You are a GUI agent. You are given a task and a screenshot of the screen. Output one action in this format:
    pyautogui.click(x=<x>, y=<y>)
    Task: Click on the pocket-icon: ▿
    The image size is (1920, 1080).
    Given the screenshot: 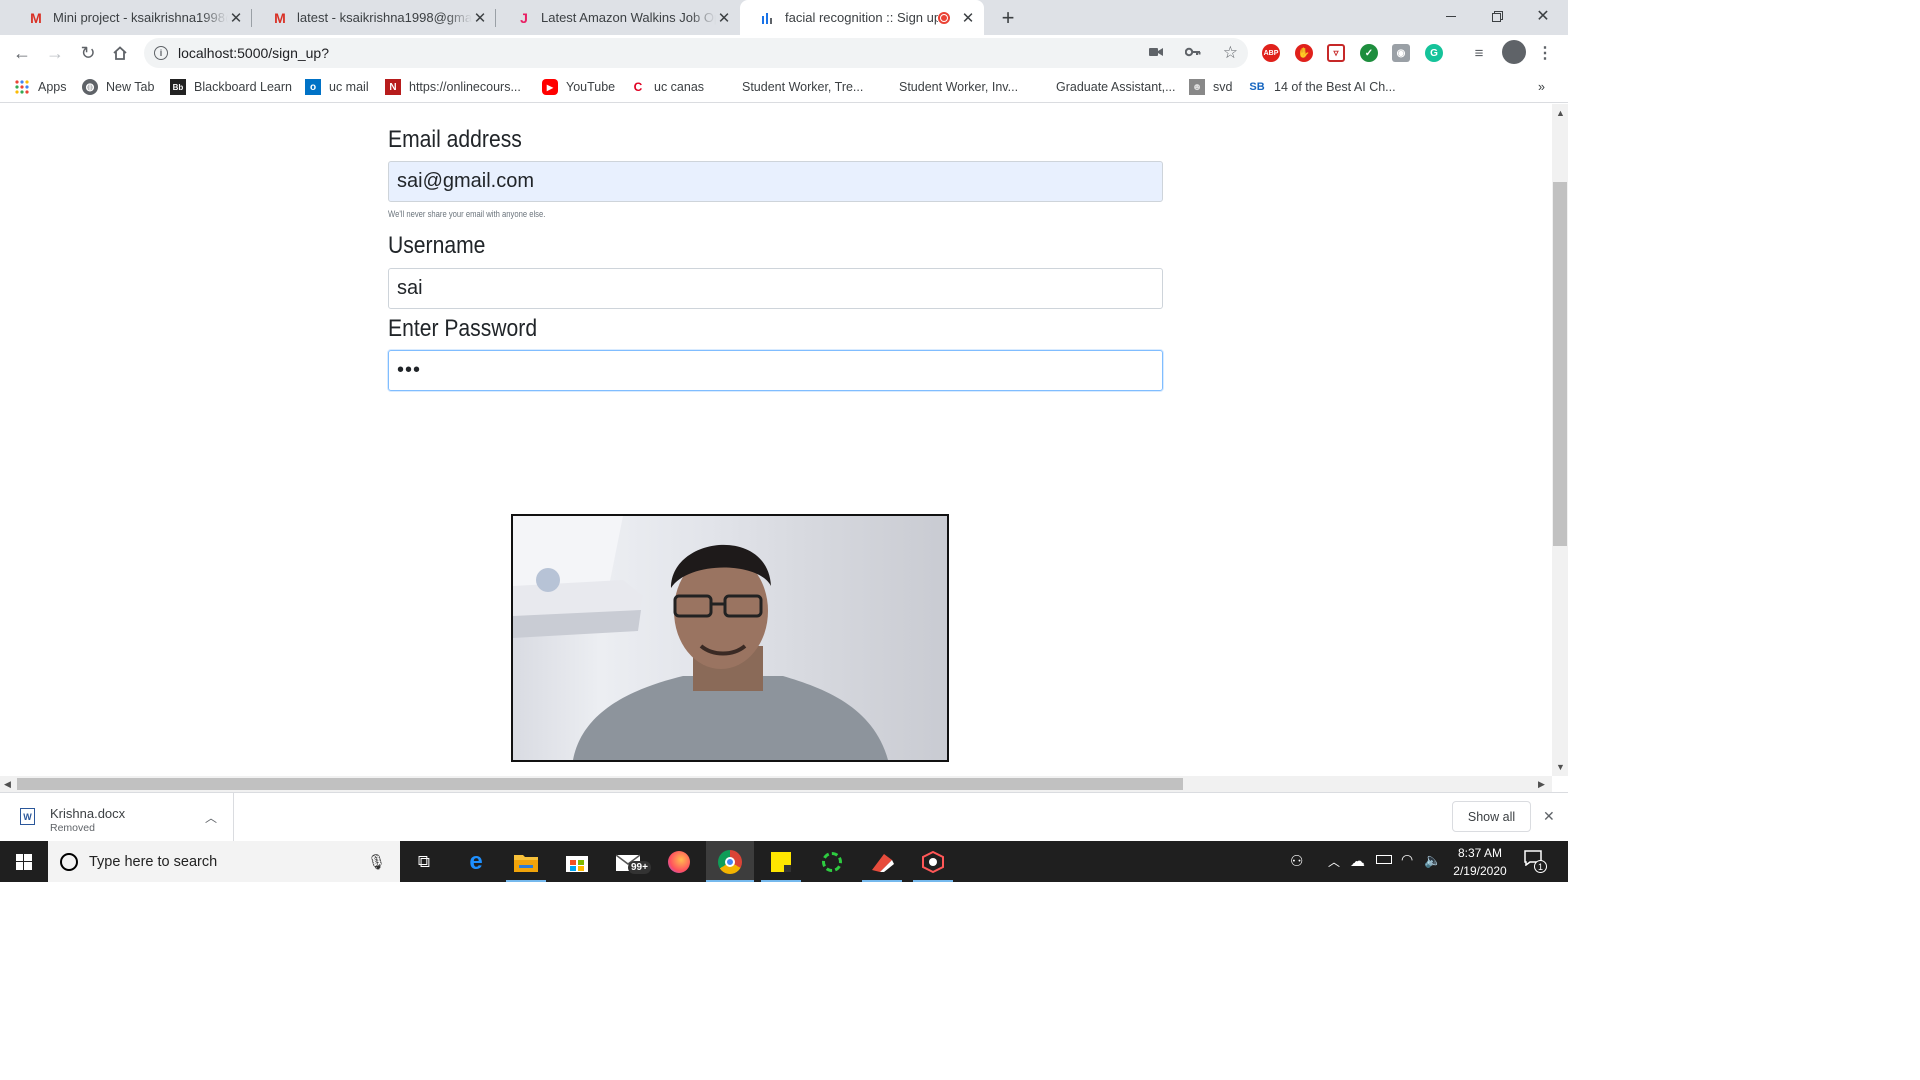 What is the action you would take?
    pyautogui.click(x=1336, y=53)
    